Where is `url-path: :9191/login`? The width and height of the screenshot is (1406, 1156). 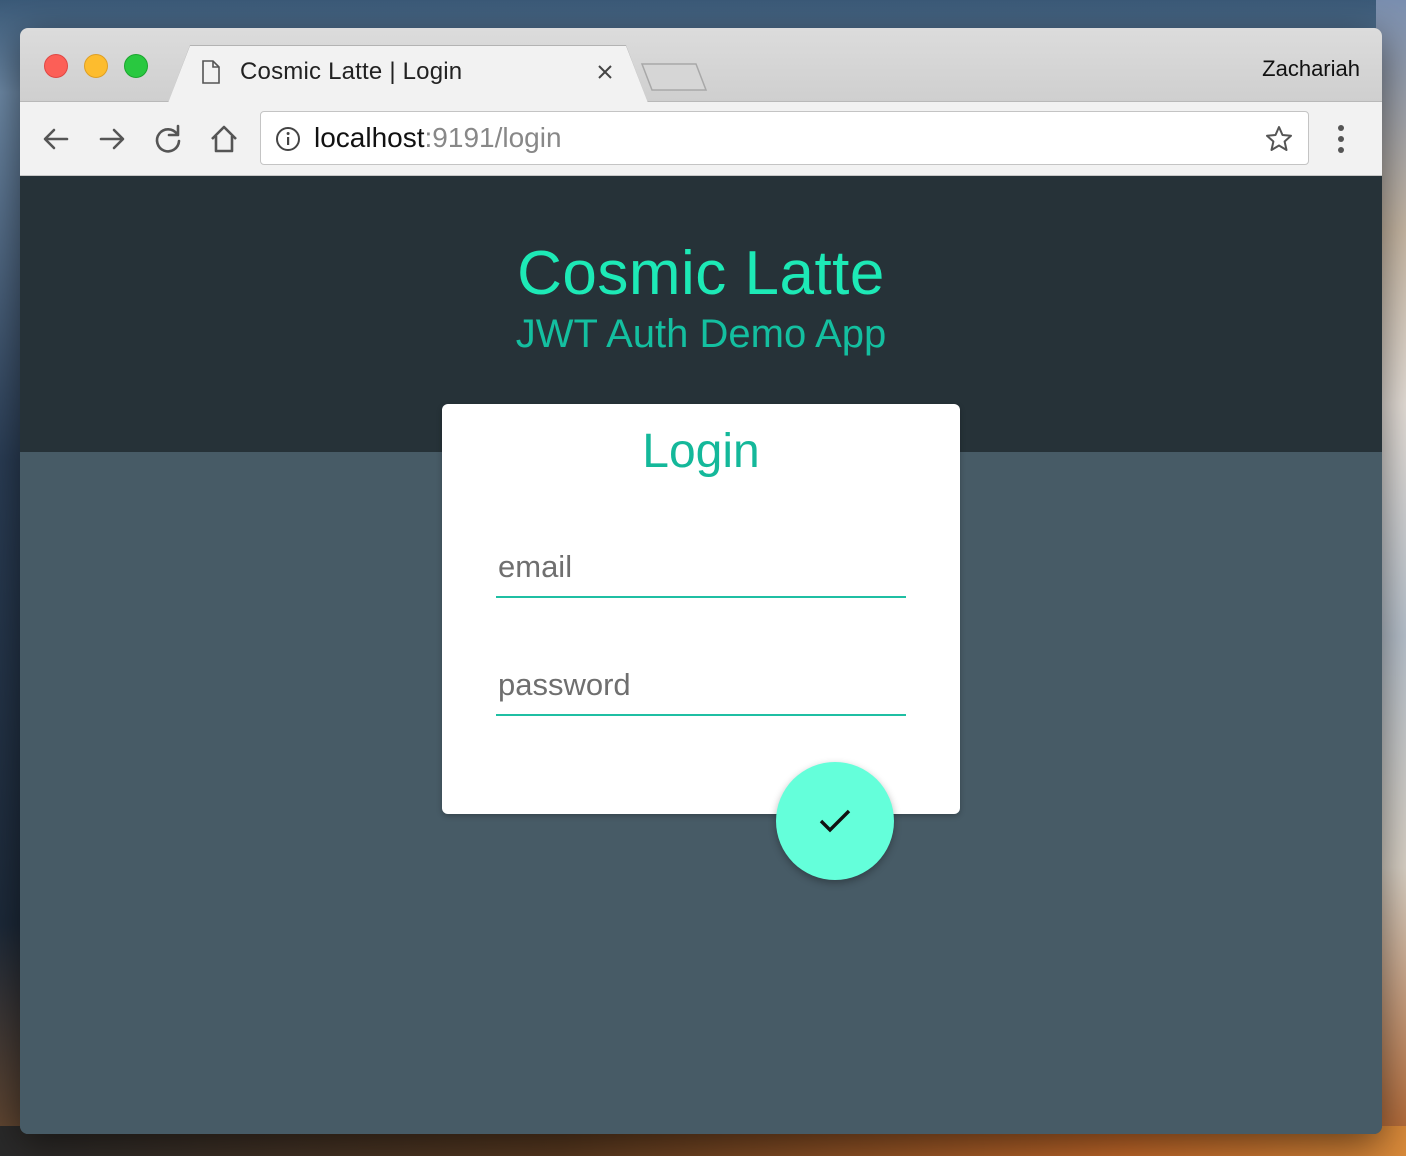
url-path: :9191/login is located at coordinates (493, 137).